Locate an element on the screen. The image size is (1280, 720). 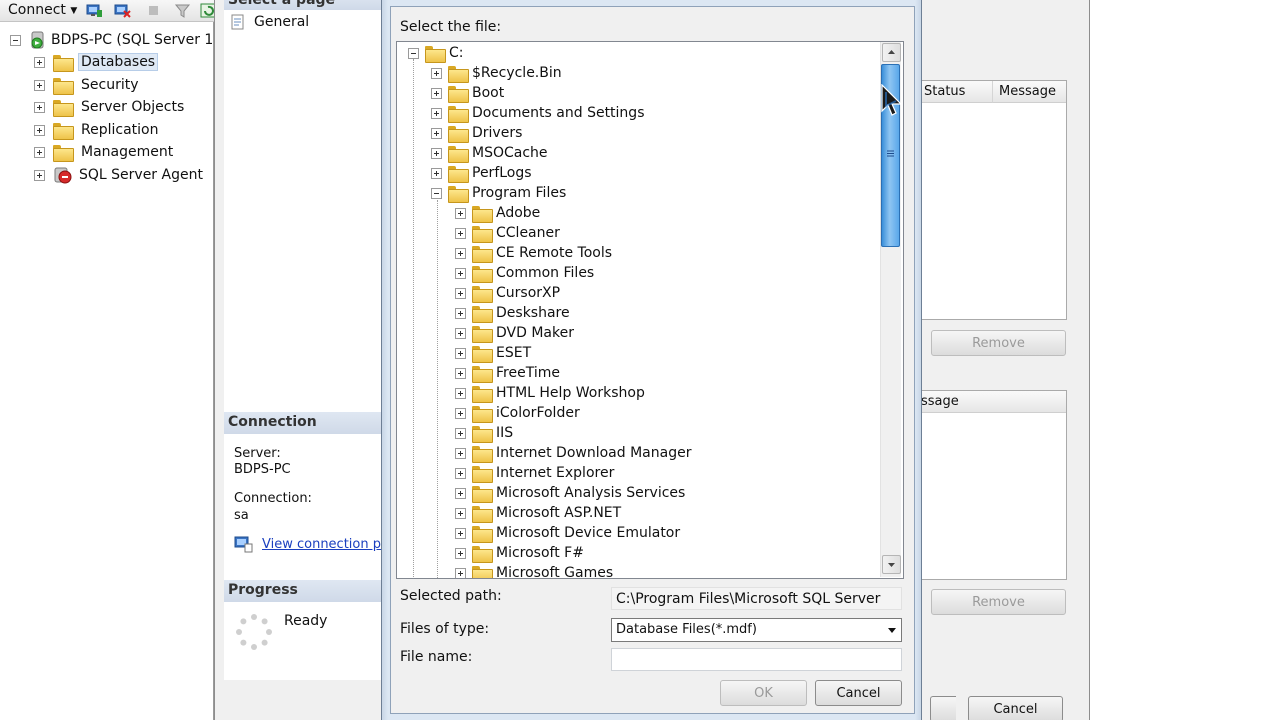
database-details-grid: ssage is located at coordinates (992, 485).